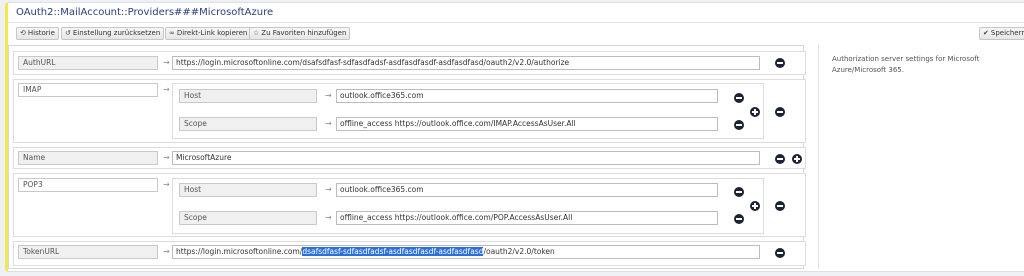 Image resolution: width=1024 pixels, height=276 pixels. I want to click on remove-name-button, so click(780, 159).